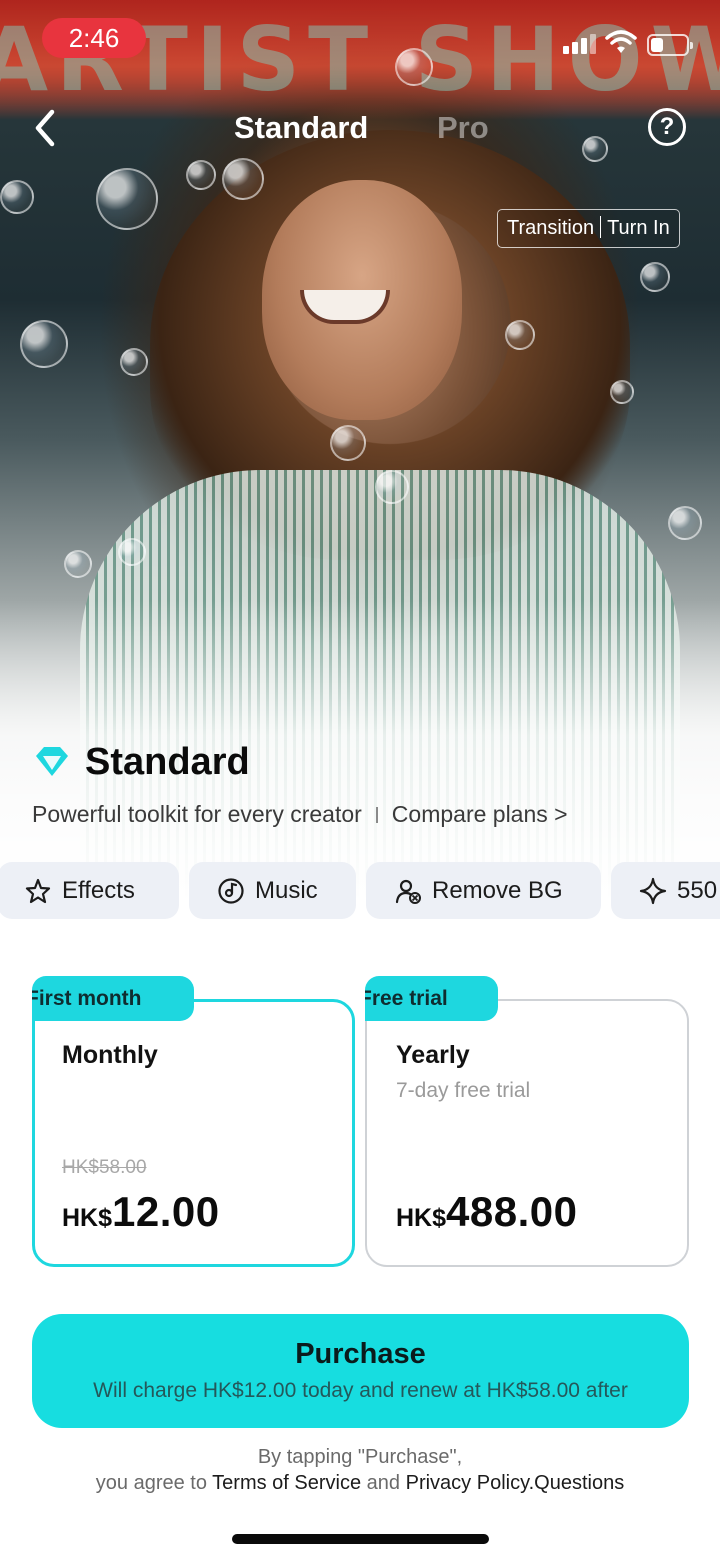 The image size is (720, 1560). What do you see at coordinates (406, 998) in the screenshot?
I see `badge-label: Free trial` at bounding box center [406, 998].